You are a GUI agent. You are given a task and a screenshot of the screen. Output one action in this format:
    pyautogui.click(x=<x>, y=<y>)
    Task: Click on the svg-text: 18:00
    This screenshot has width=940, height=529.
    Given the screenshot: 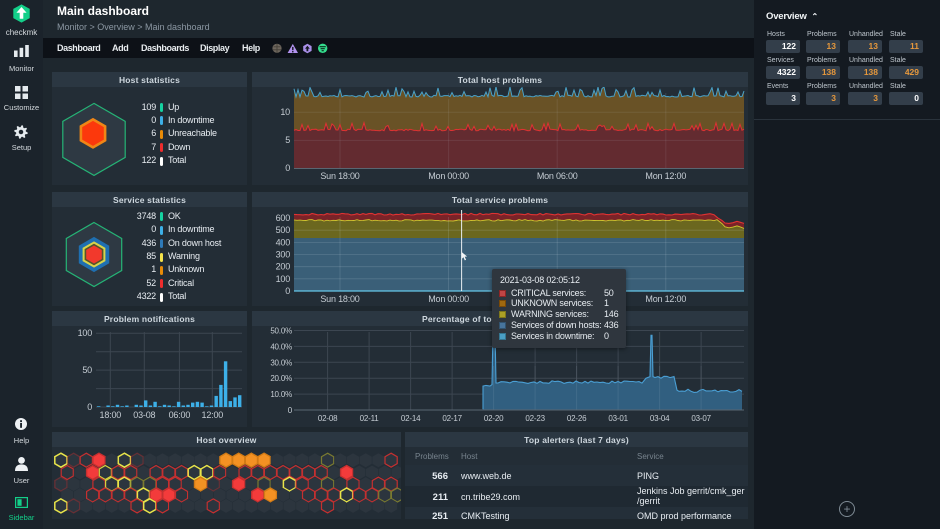 What is the action you would take?
    pyautogui.click(x=111, y=415)
    